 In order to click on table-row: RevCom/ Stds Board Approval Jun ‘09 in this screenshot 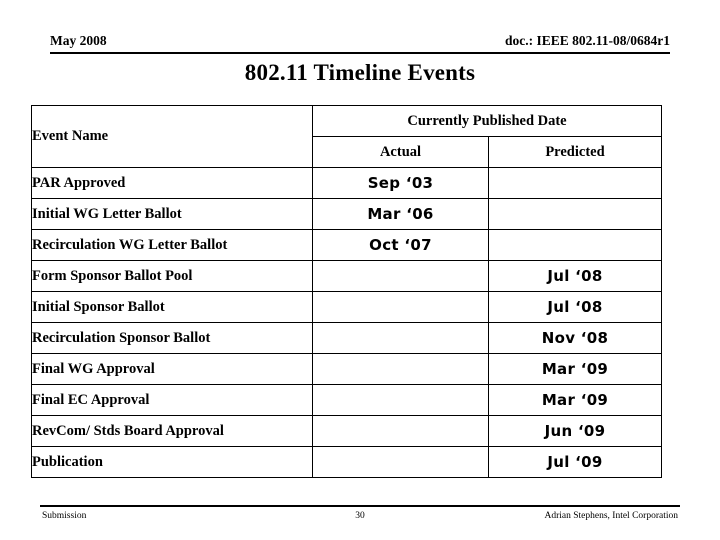, I will do `click(346, 431)`.